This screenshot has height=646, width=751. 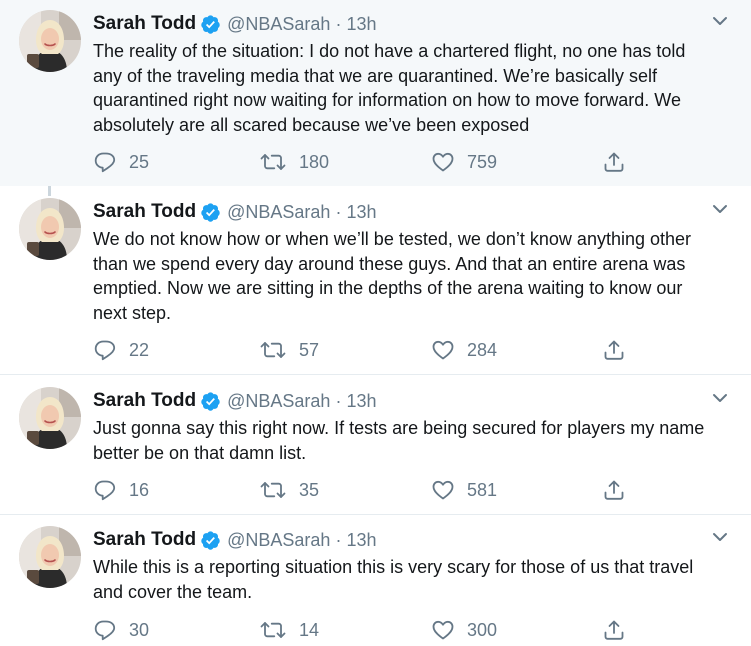 What do you see at coordinates (309, 629) in the screenshot?
I see `retweet-count: 14` at bounding box center [309, 629].